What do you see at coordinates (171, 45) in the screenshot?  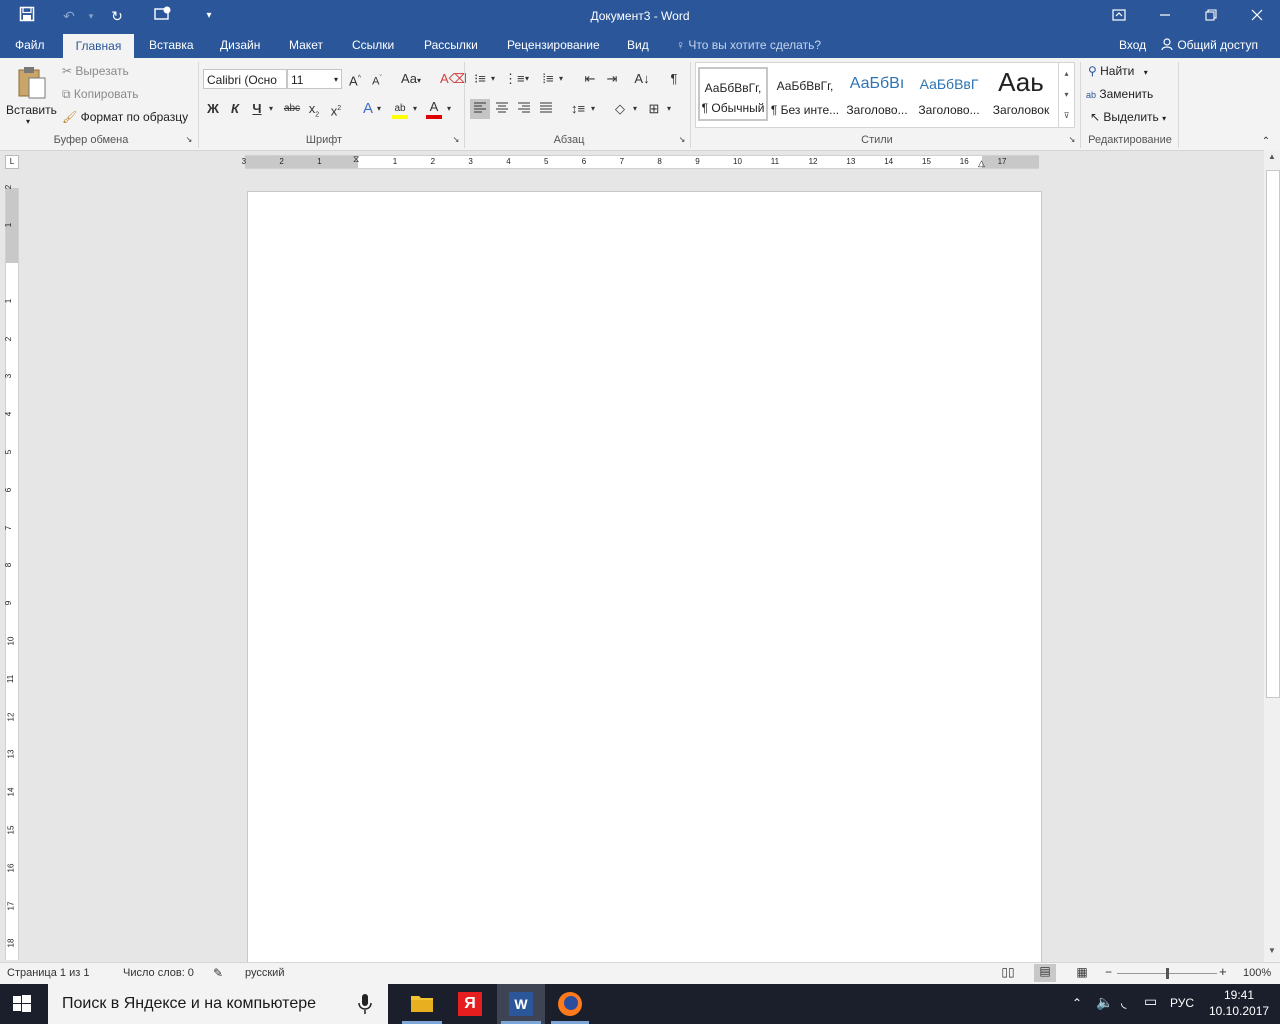 I see `tab-insert: Вставка` at bounding box center [171, 45].